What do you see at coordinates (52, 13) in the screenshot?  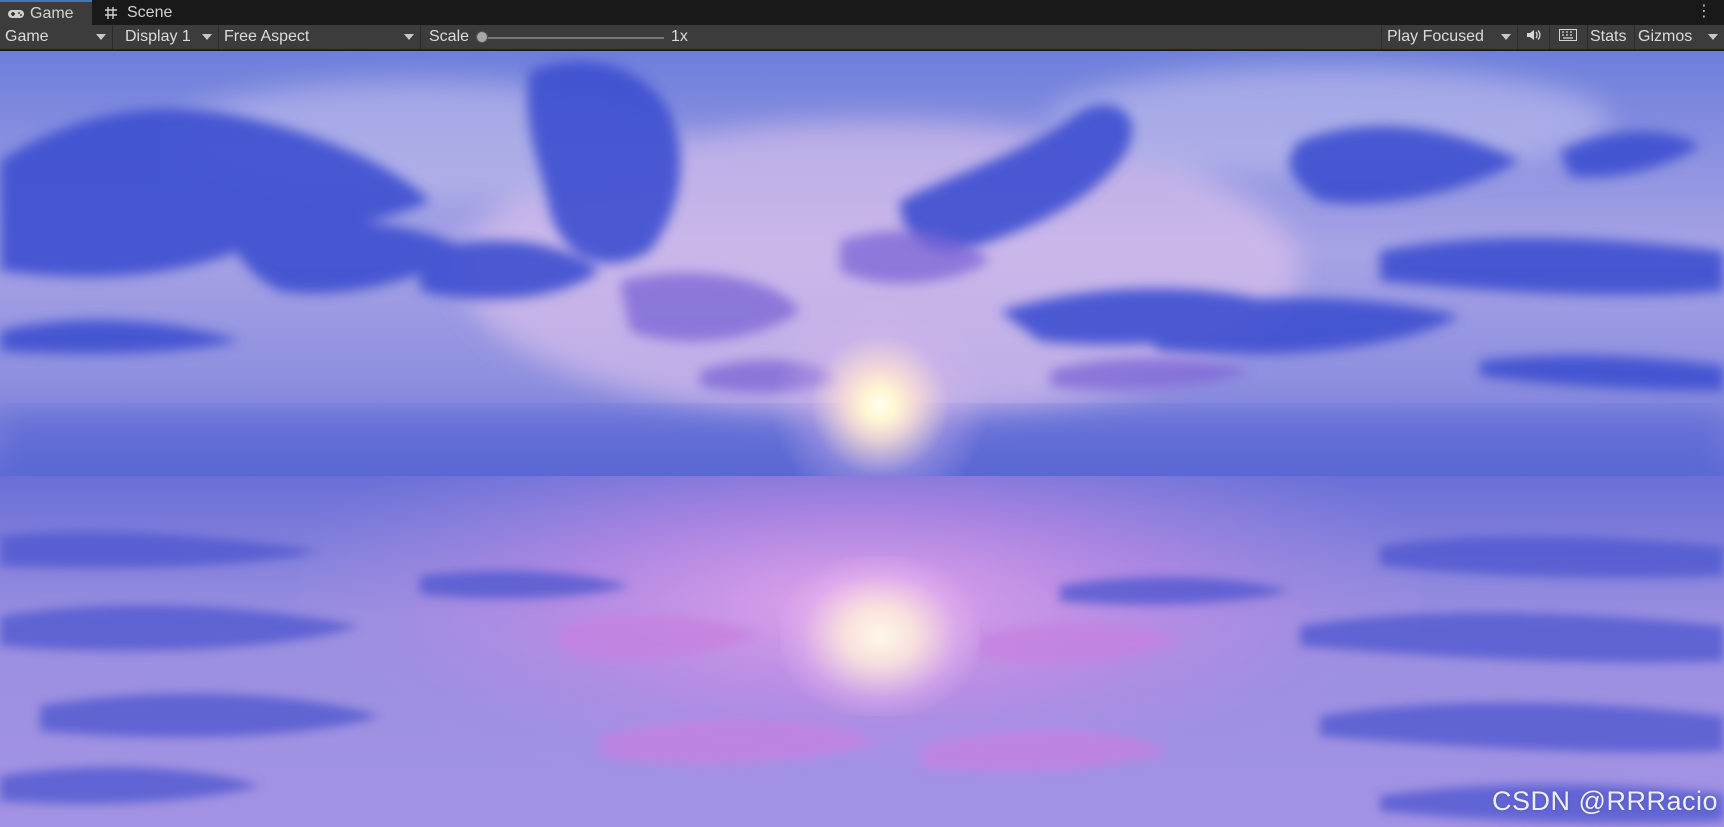 I see `tab-game-label: Game` at bounding box center [52, 13].